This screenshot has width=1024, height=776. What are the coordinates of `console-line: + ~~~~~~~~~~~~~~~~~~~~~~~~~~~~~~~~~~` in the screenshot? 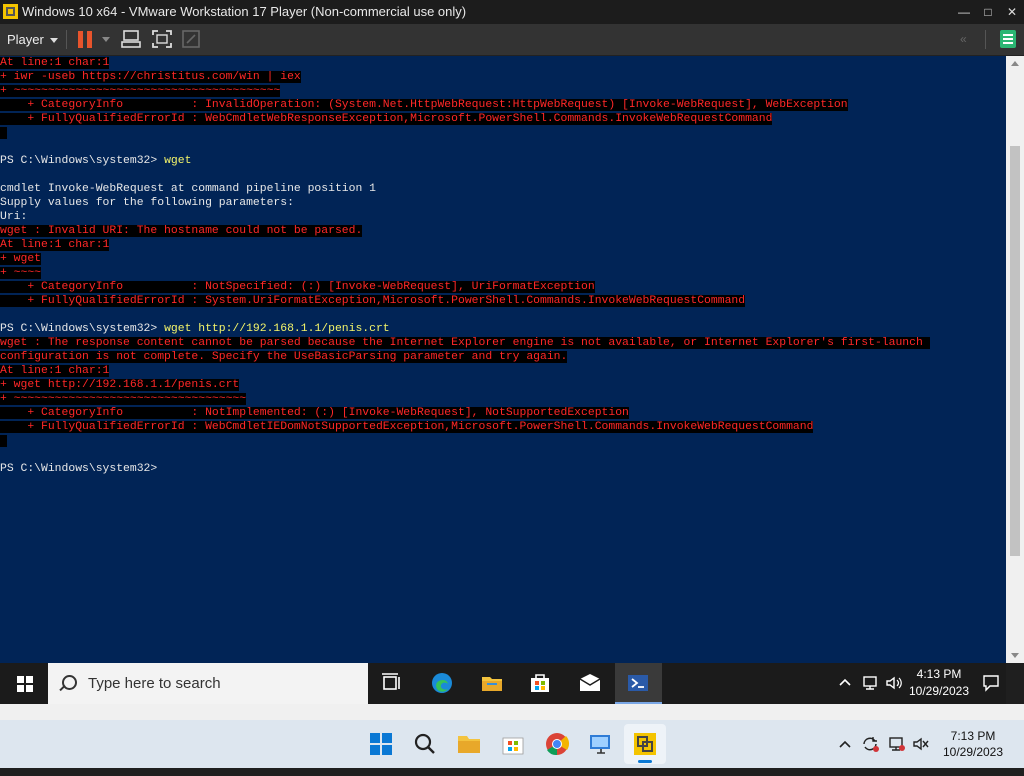 It's located at (503, 399).